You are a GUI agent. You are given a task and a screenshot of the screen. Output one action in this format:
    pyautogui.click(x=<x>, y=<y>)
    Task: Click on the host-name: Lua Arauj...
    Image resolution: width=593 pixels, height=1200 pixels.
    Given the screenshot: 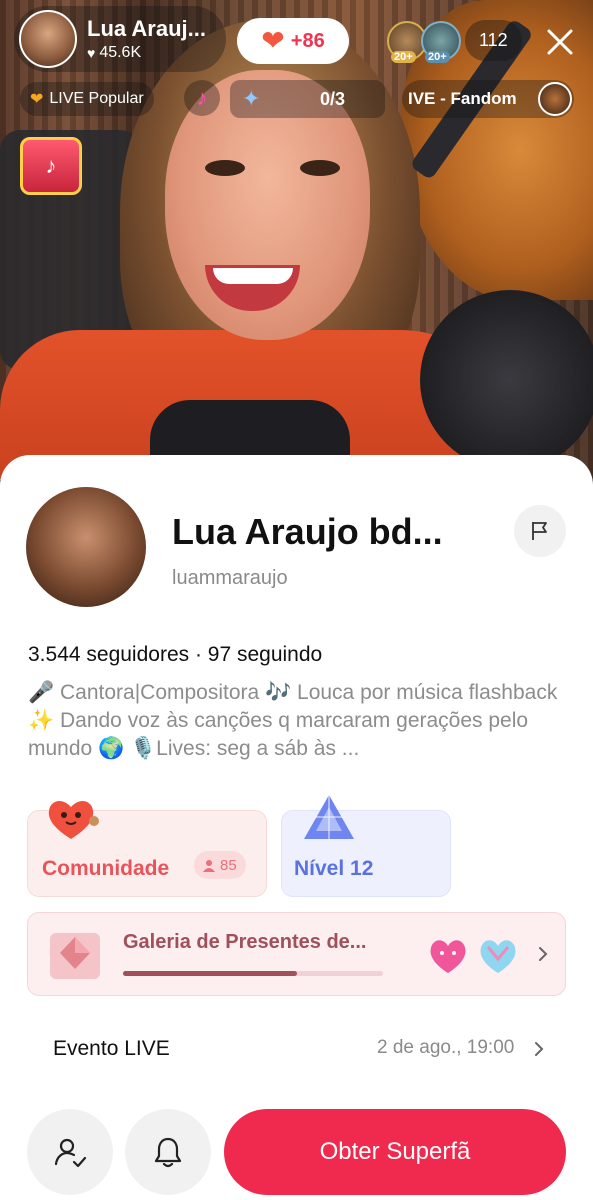 What is the action you would take?
    pyautogui.click(x=146, y=28)
    